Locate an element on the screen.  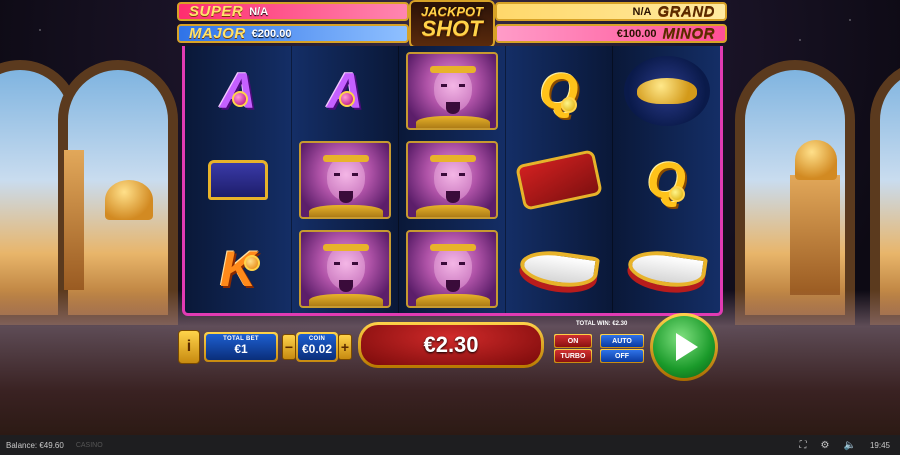
coin-panel: COIN €0.02 is located at coordinates (317, 347).